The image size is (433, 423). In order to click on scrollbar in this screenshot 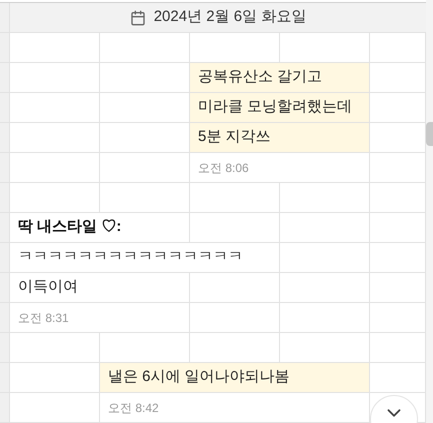, I will do `click(429, 211)`.